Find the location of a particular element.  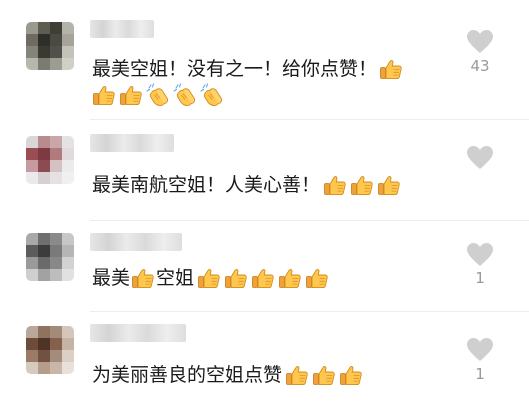

comment-body: 最美空姐！没有之一！给你点赞！ is located at coordinates (235, 68).